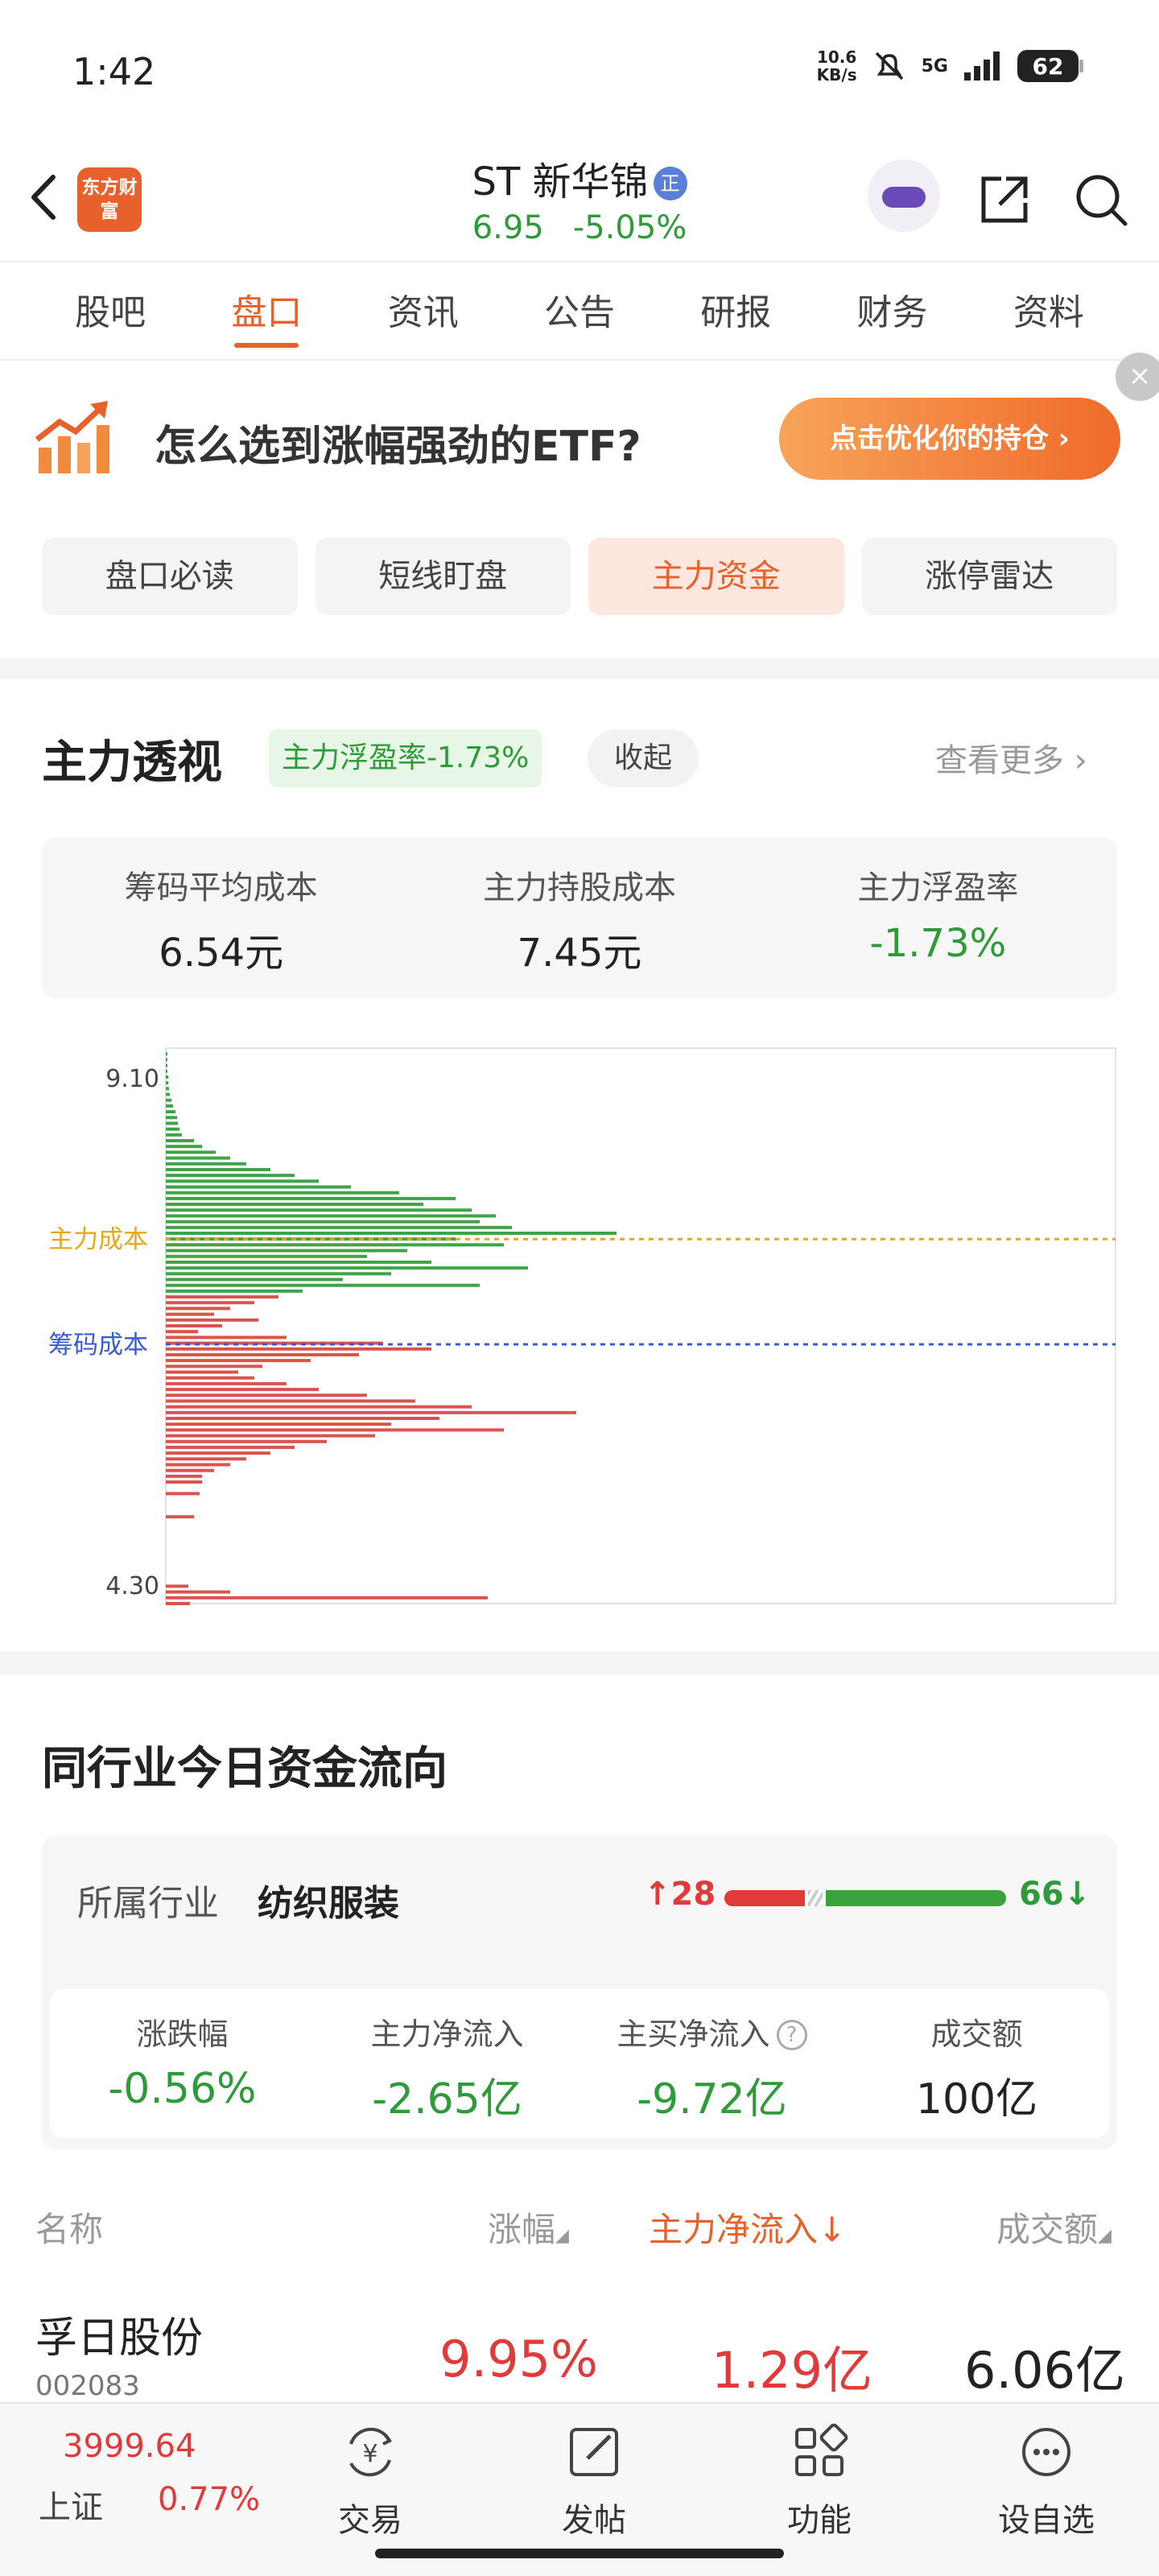 This screenshot has width=1159, height=2576. What do you see at coordinates (938, 917) in the screenshot?
I see `stat-float-profit: 主力浮盈率 -1.73%` at bounding box center [938, 917].